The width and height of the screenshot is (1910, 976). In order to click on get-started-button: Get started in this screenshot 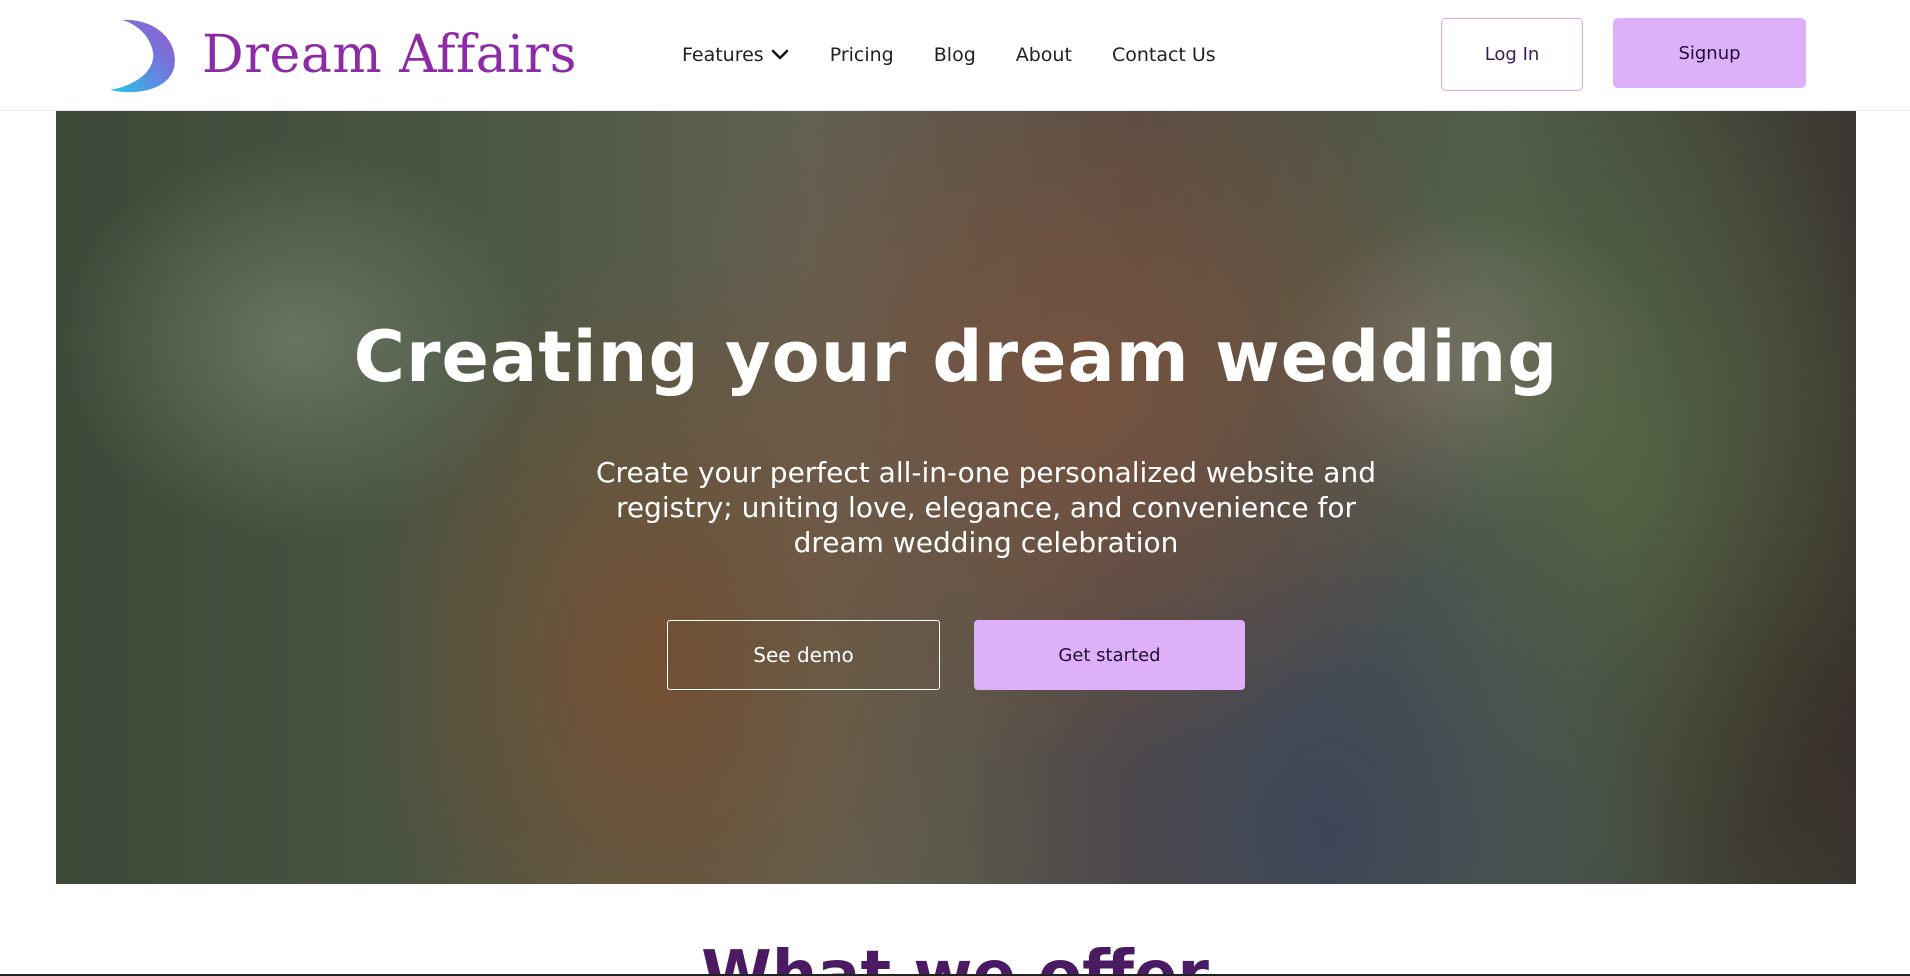, I will do `click(1109, 655)`.